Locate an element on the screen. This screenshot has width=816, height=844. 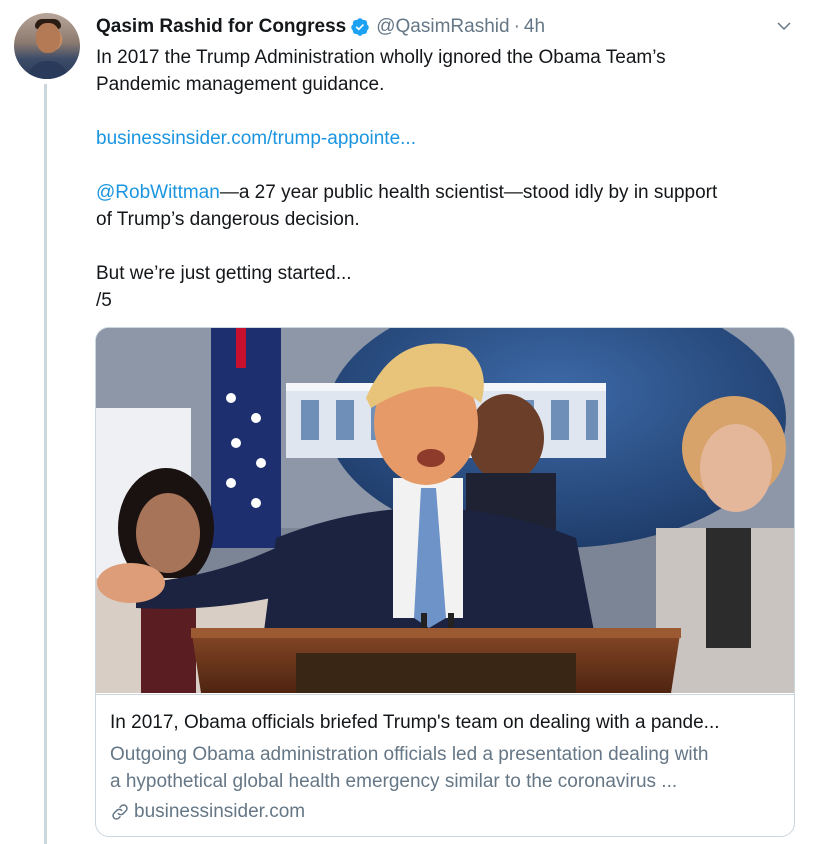
avatar is located at coordinates (47, 46).